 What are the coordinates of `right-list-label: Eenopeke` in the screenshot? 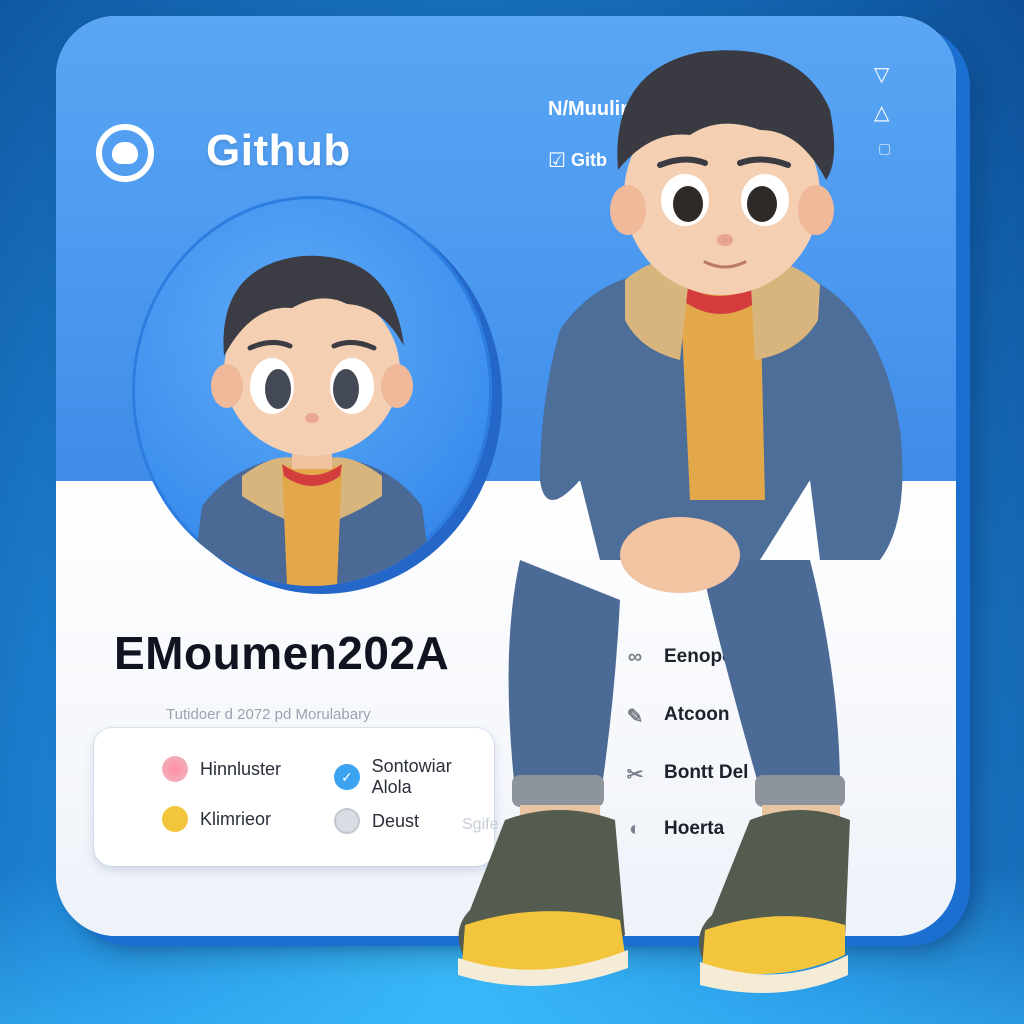 It's located at (709, 656).